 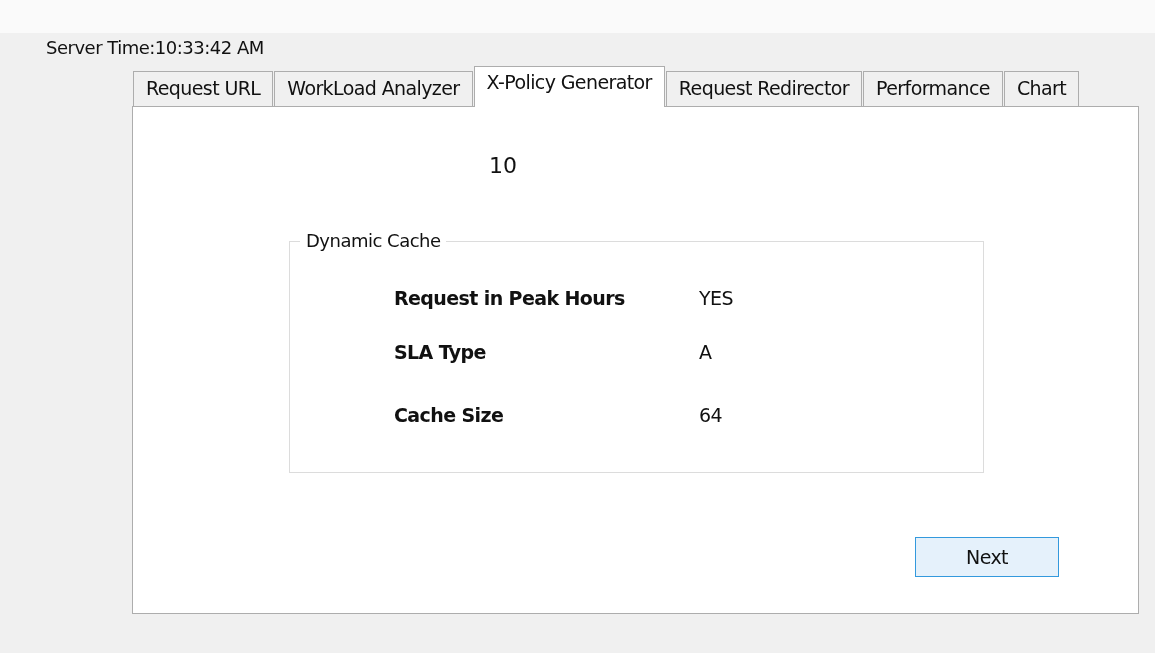 I want to click on field-label: Request in Peak Hours, so click(x=510, y=298).